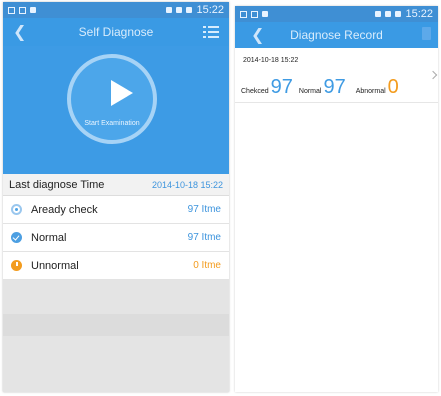 Image resolution: width=441 pixels, height=396 pixels. I want to click on normal-value: 97, so click(334, 87).